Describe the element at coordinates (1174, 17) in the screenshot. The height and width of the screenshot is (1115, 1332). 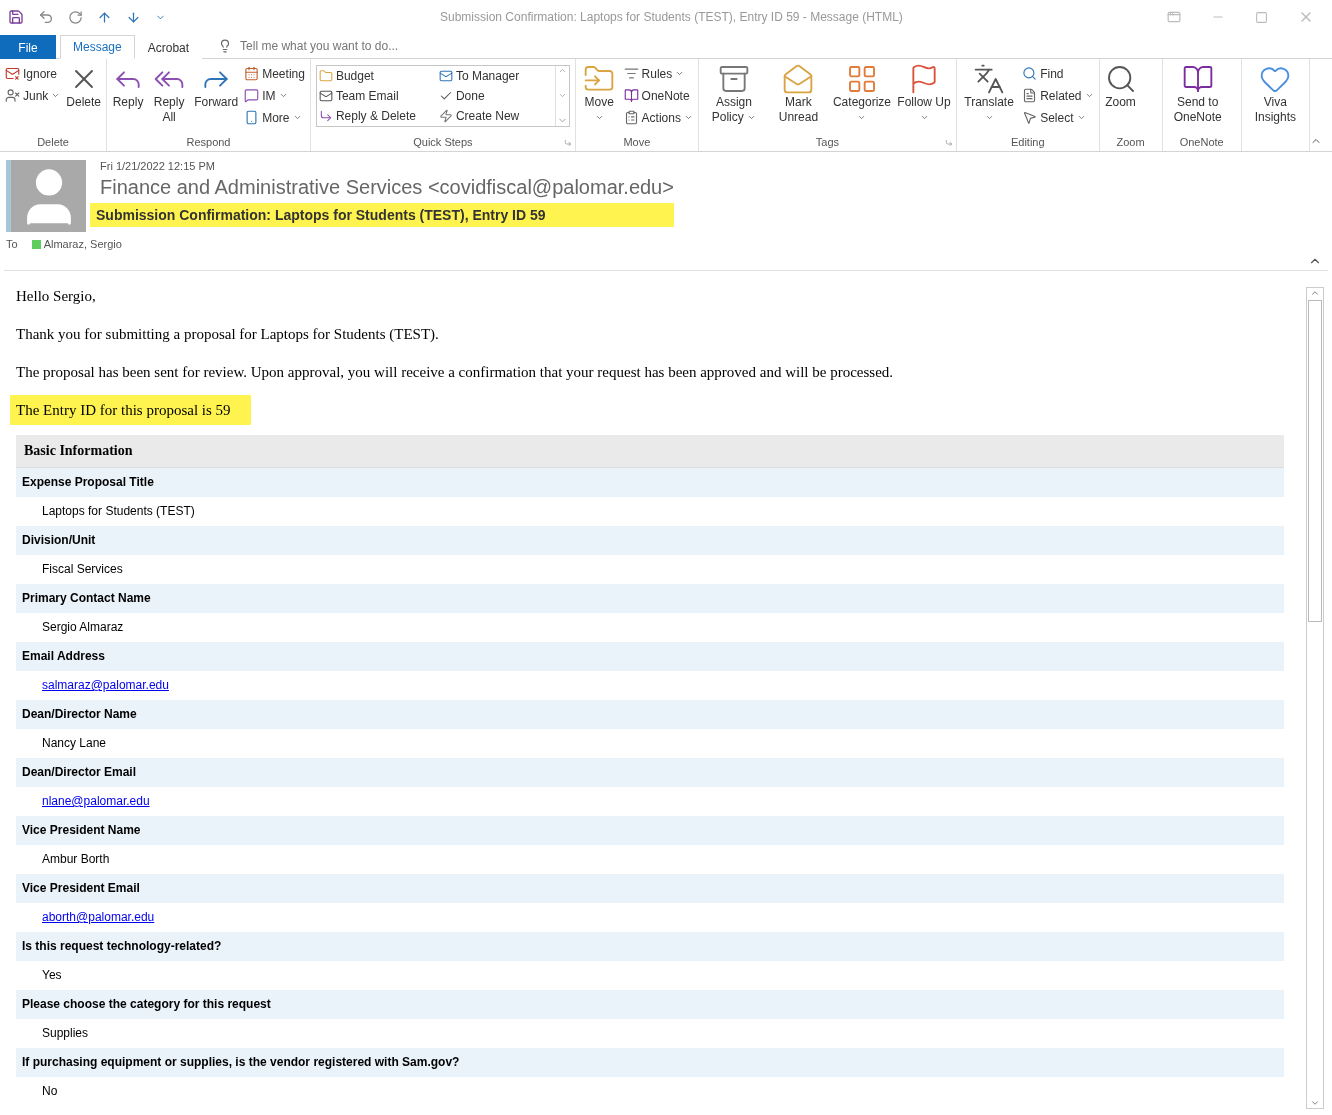
I see `ribbon-display-icon` at that location.